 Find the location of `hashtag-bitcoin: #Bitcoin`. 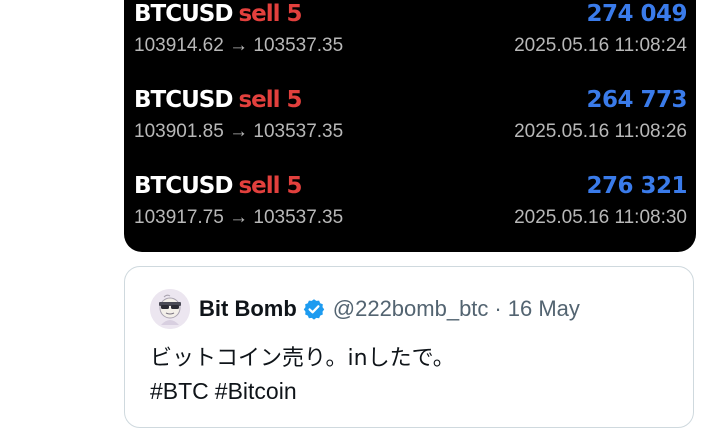

hashtag-bitcoin: #Bitcoin is located at coordinates (256, 391).